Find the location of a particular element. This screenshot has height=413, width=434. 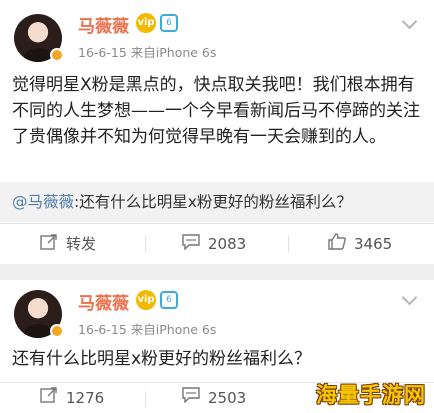

like-button: 3465 is located at coordinates (360, 244).